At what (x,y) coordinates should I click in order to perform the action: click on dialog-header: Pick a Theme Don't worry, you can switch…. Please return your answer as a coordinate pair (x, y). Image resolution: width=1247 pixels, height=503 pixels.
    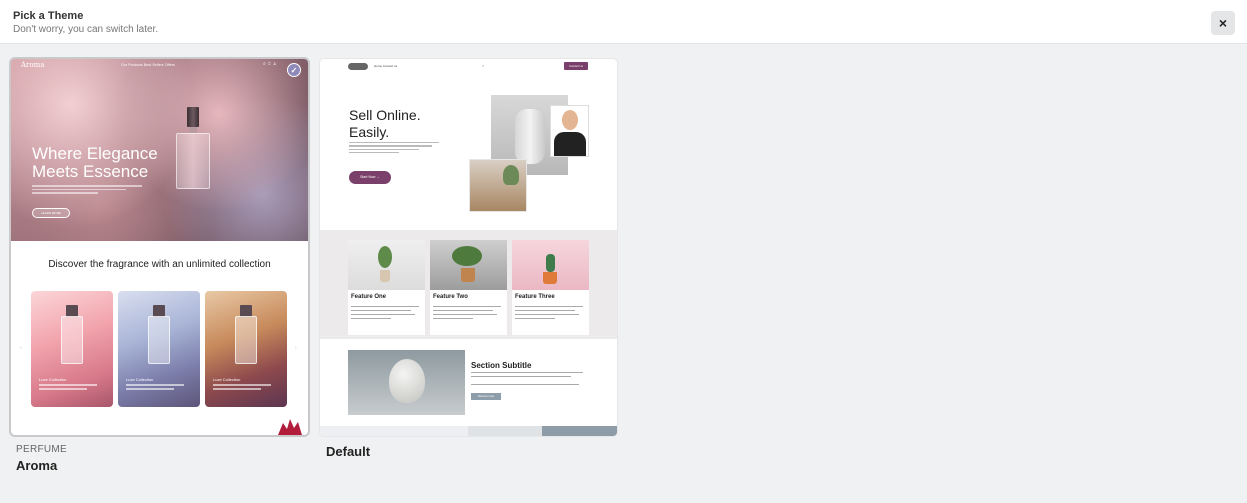
    Looking at the image, I should click on (623, 22).